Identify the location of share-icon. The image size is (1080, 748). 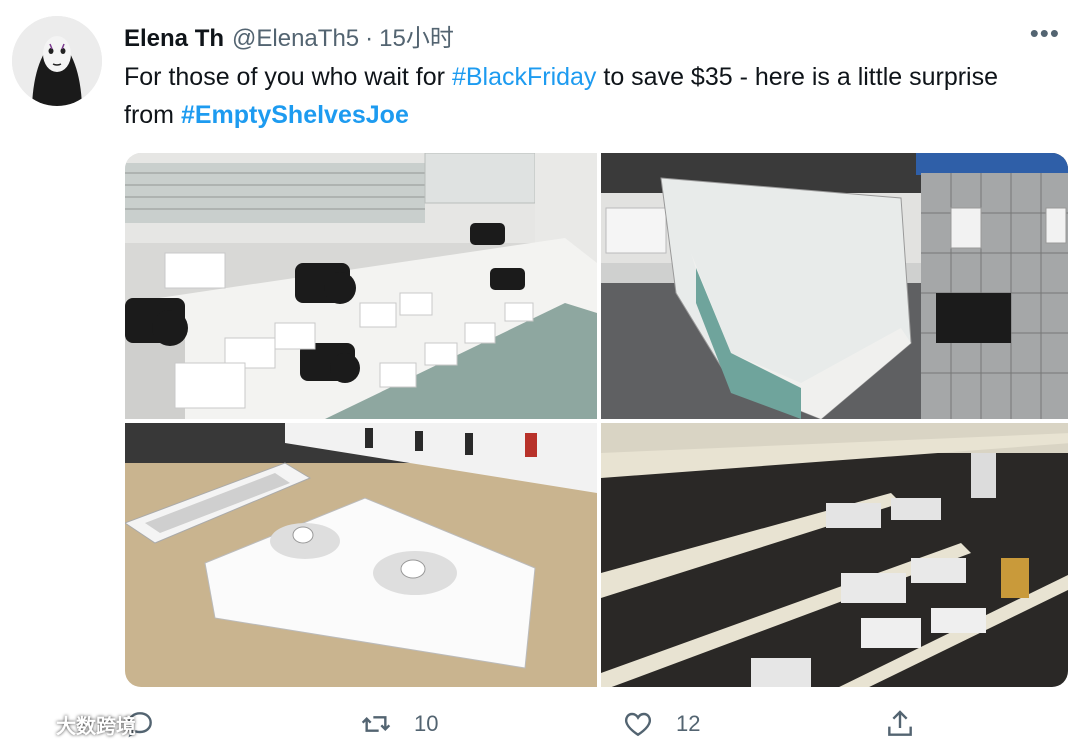
(900, 723).